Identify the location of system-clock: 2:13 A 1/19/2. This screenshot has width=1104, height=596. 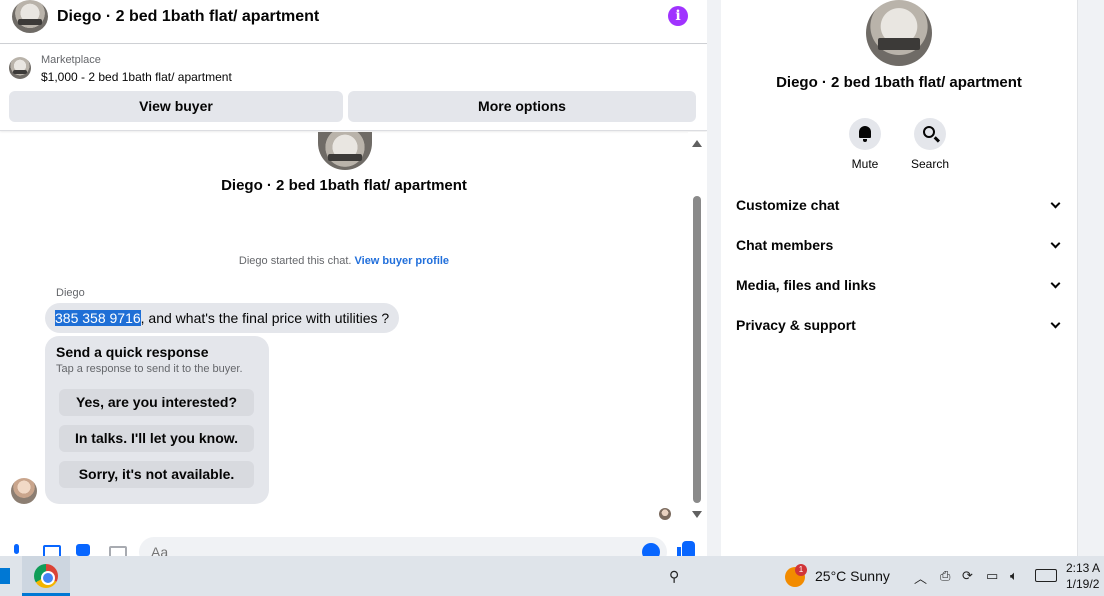
(1085, 576).